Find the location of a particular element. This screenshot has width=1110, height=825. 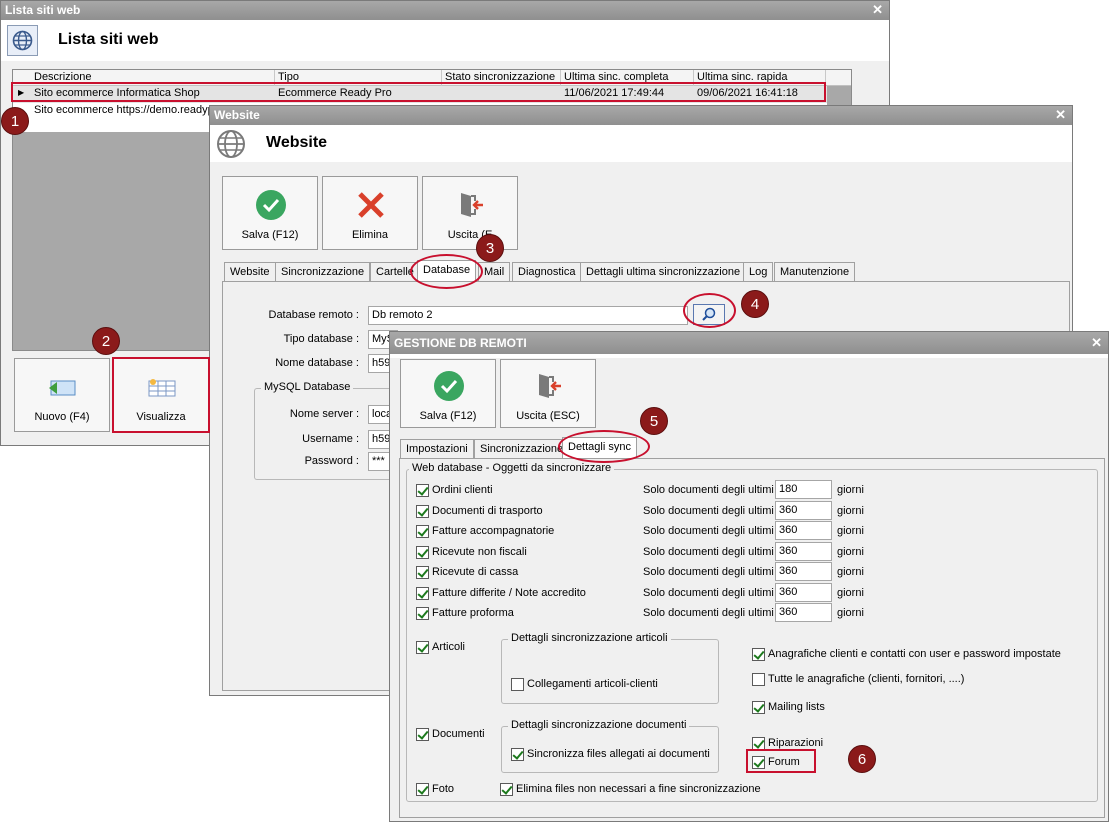

articoli-checkbox is located at coordinates (422, 647).